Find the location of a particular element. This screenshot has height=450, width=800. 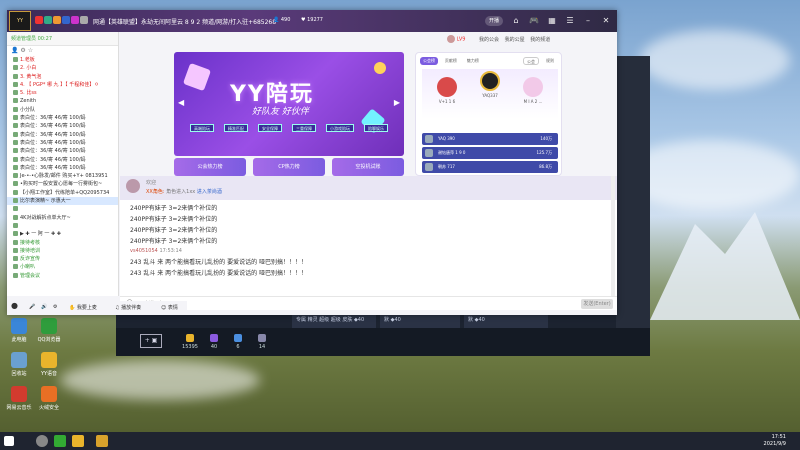

link-my-room: 我的公屋 is located at coordinates (515, 40).